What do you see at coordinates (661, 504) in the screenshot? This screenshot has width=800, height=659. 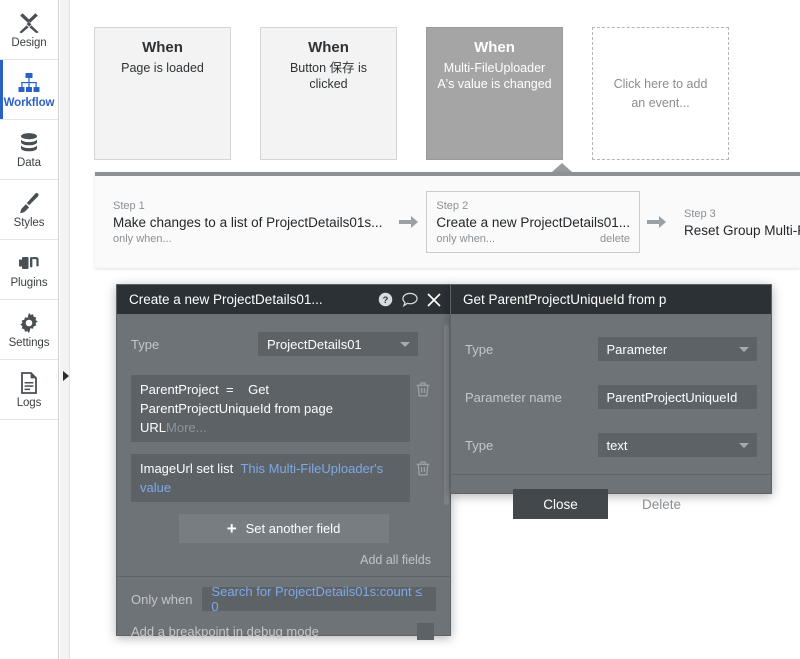 I see `delete-button: Delete` at bounding box center [661, 504].